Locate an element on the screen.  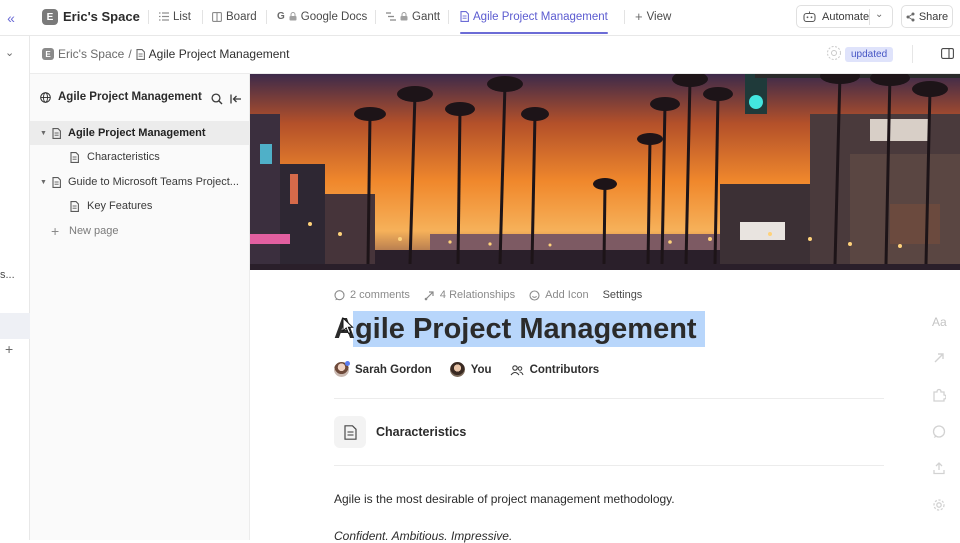
collapse-sidebar-button: « is located at coordinates (11, 18).